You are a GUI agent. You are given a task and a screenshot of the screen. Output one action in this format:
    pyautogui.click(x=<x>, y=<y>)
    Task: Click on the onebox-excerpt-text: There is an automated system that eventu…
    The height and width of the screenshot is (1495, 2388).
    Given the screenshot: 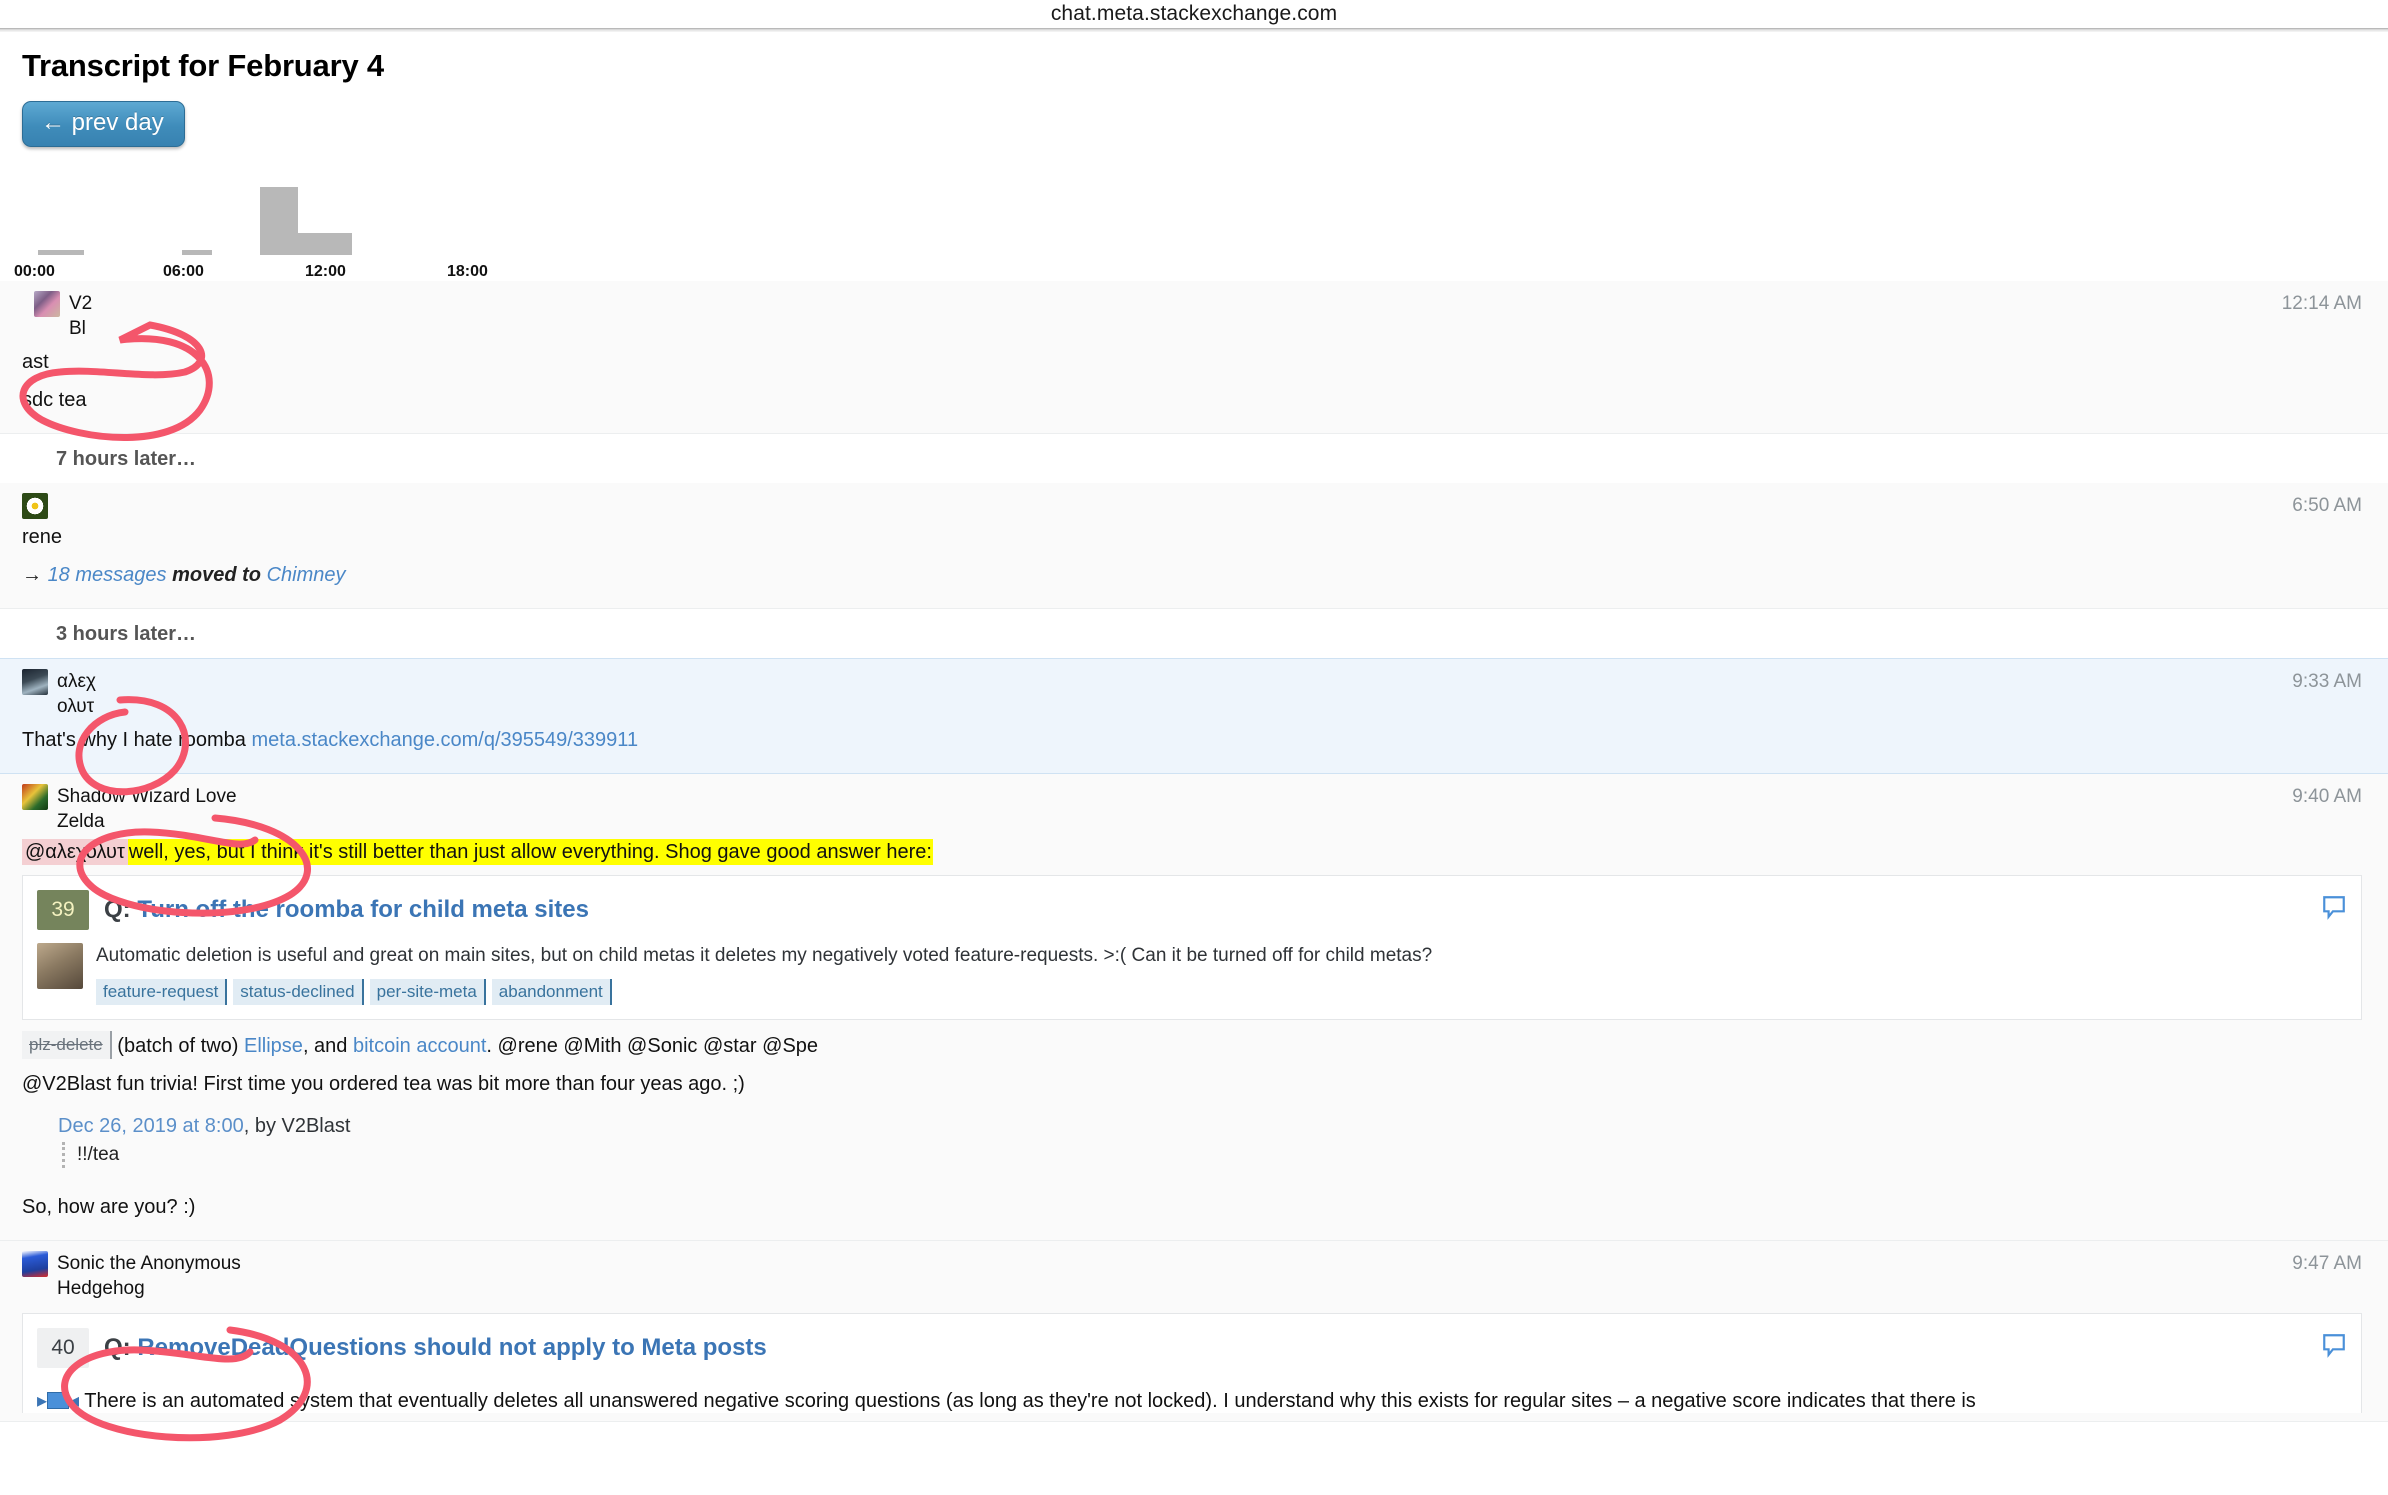 What is the action you would take?
    pyautogui.click(x=1030, y=1400)
    